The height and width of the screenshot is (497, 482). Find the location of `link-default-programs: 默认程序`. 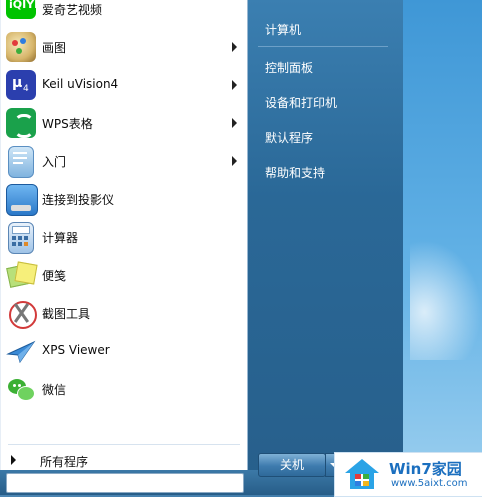

link-default-programs: 默认程序 is located at coordinates (289, 137).